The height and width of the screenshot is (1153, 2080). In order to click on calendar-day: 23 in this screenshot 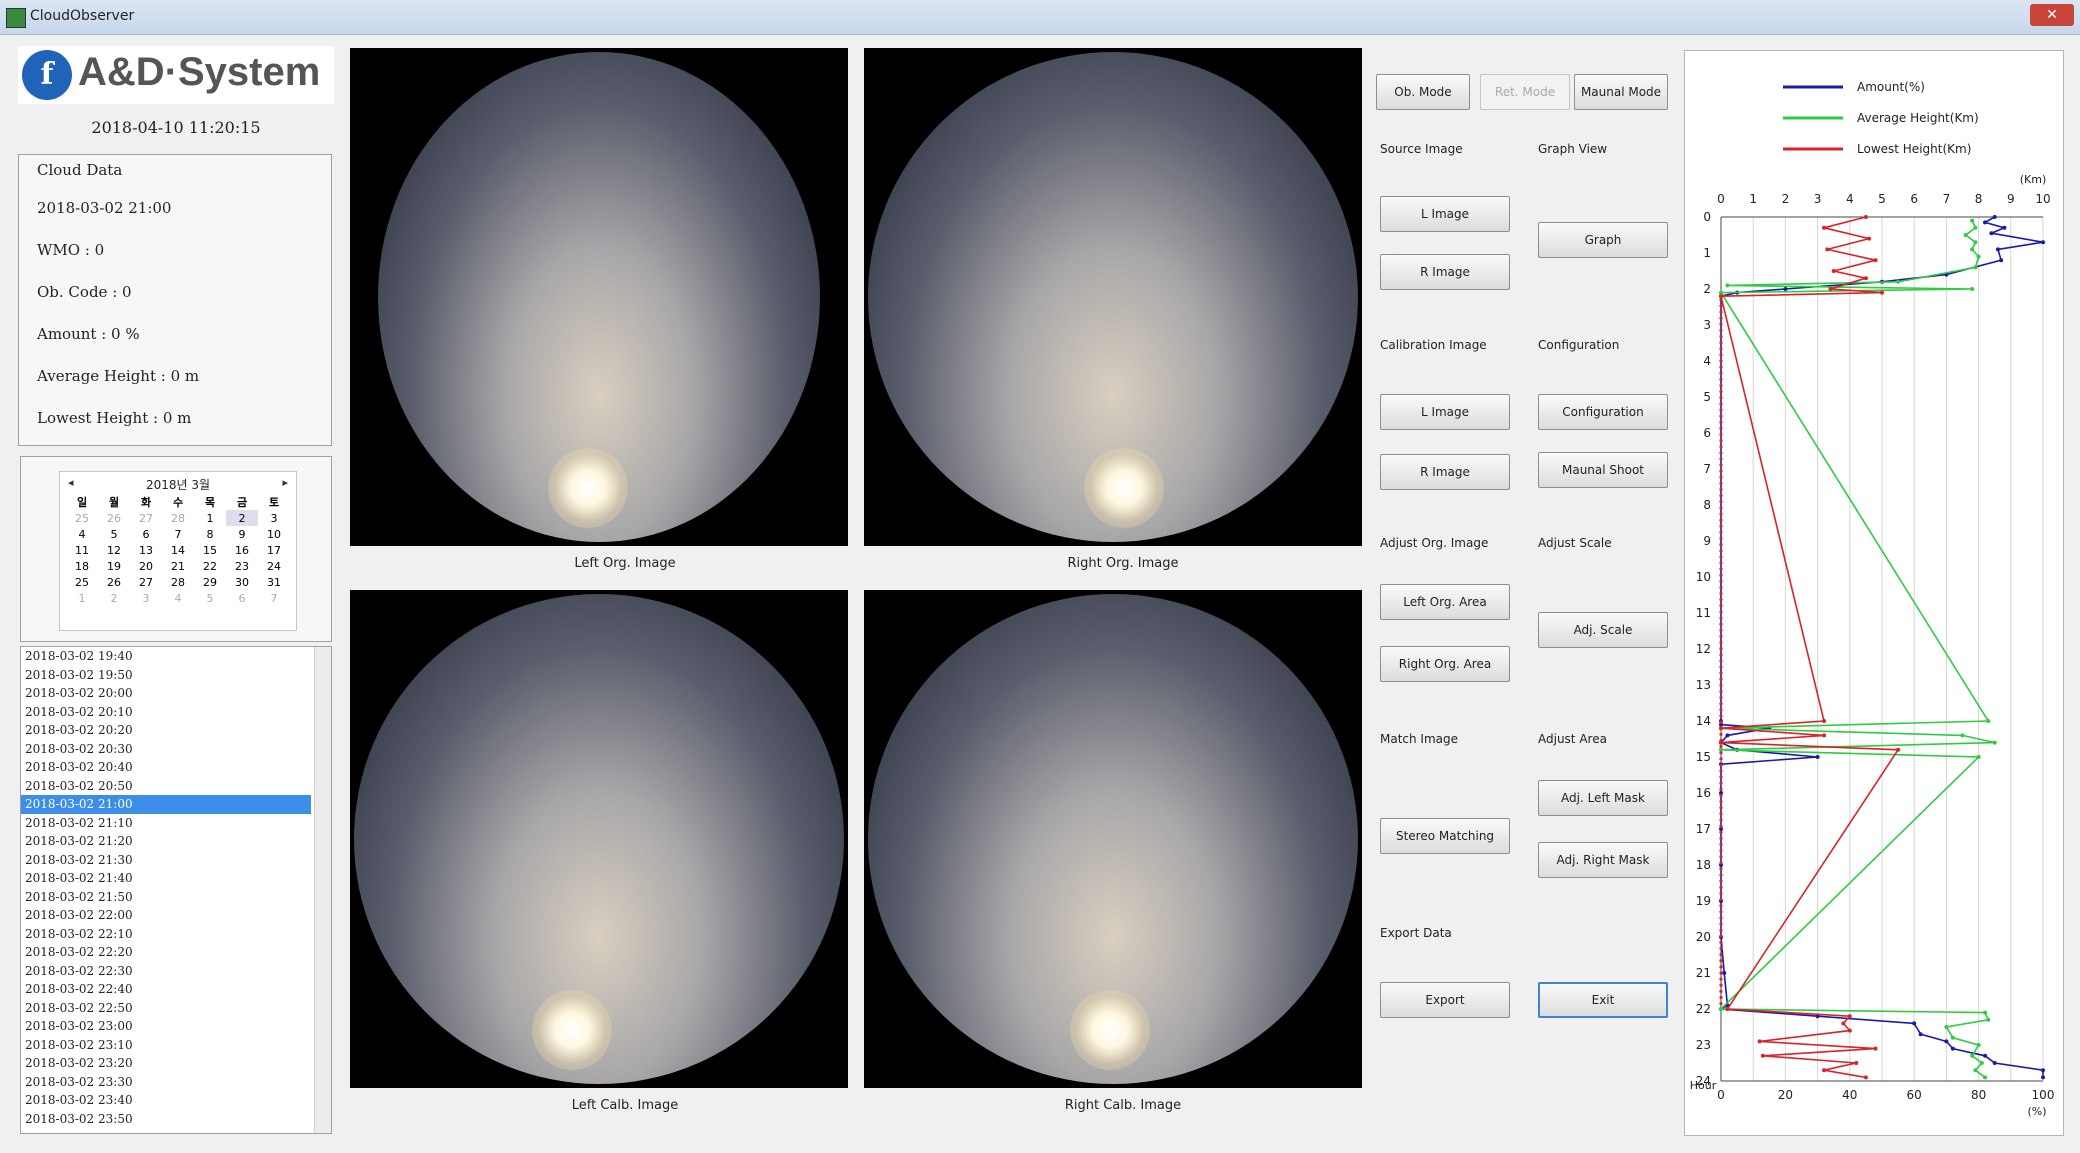, I will do `click(242, 566)`.